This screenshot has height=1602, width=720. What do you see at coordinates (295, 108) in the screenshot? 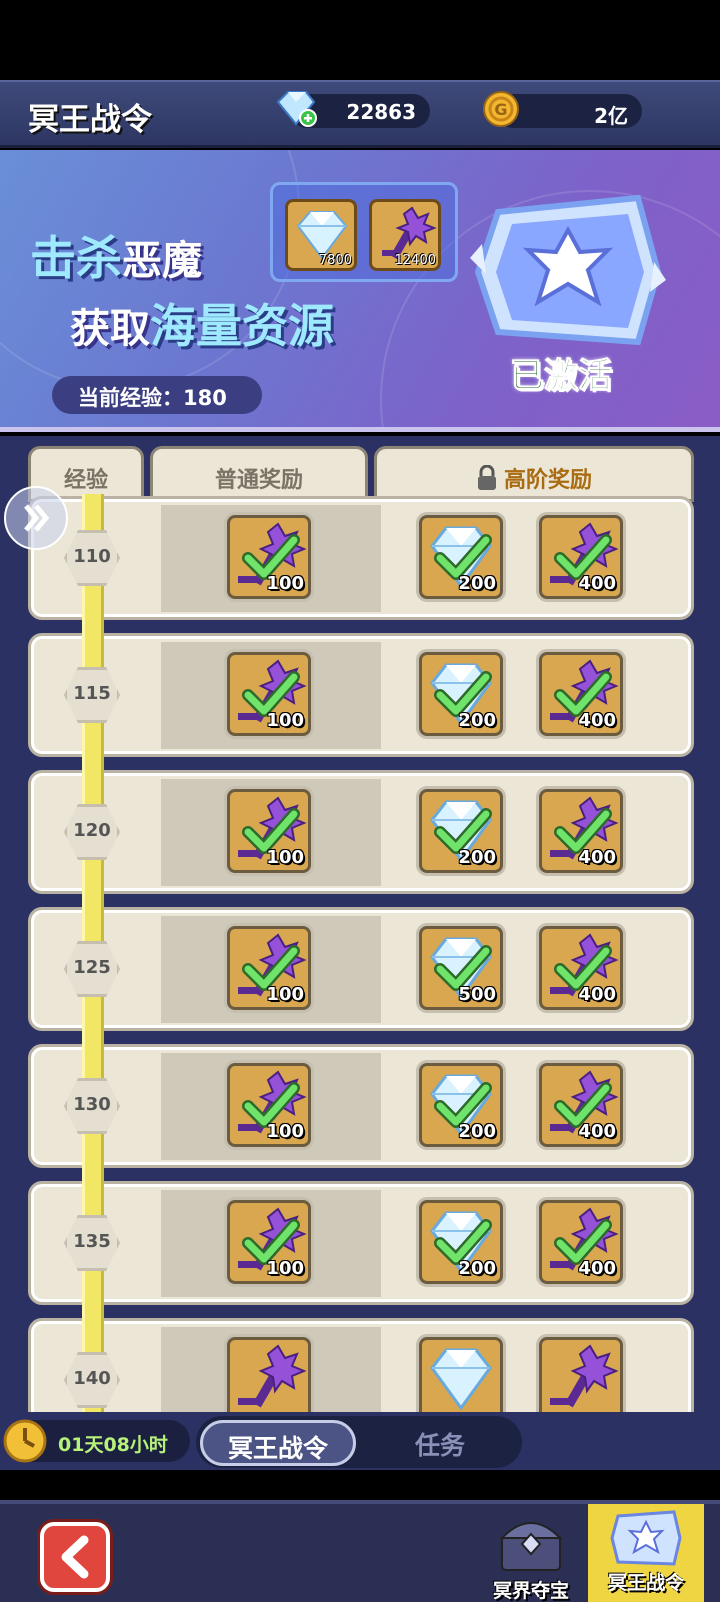
I see `gem-add-icon` at bounding box center [295, 108].